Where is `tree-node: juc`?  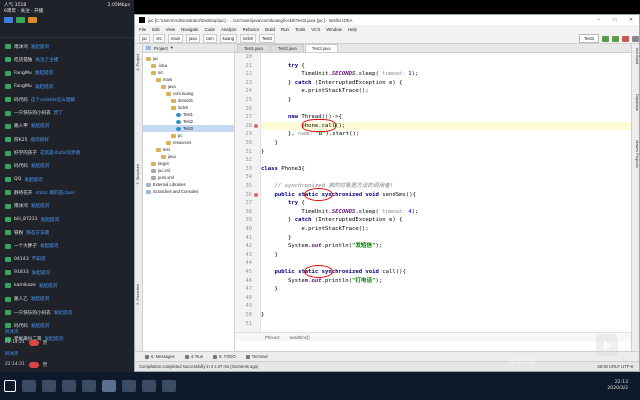 tree-node: juc is located at coordinates (188, 58).